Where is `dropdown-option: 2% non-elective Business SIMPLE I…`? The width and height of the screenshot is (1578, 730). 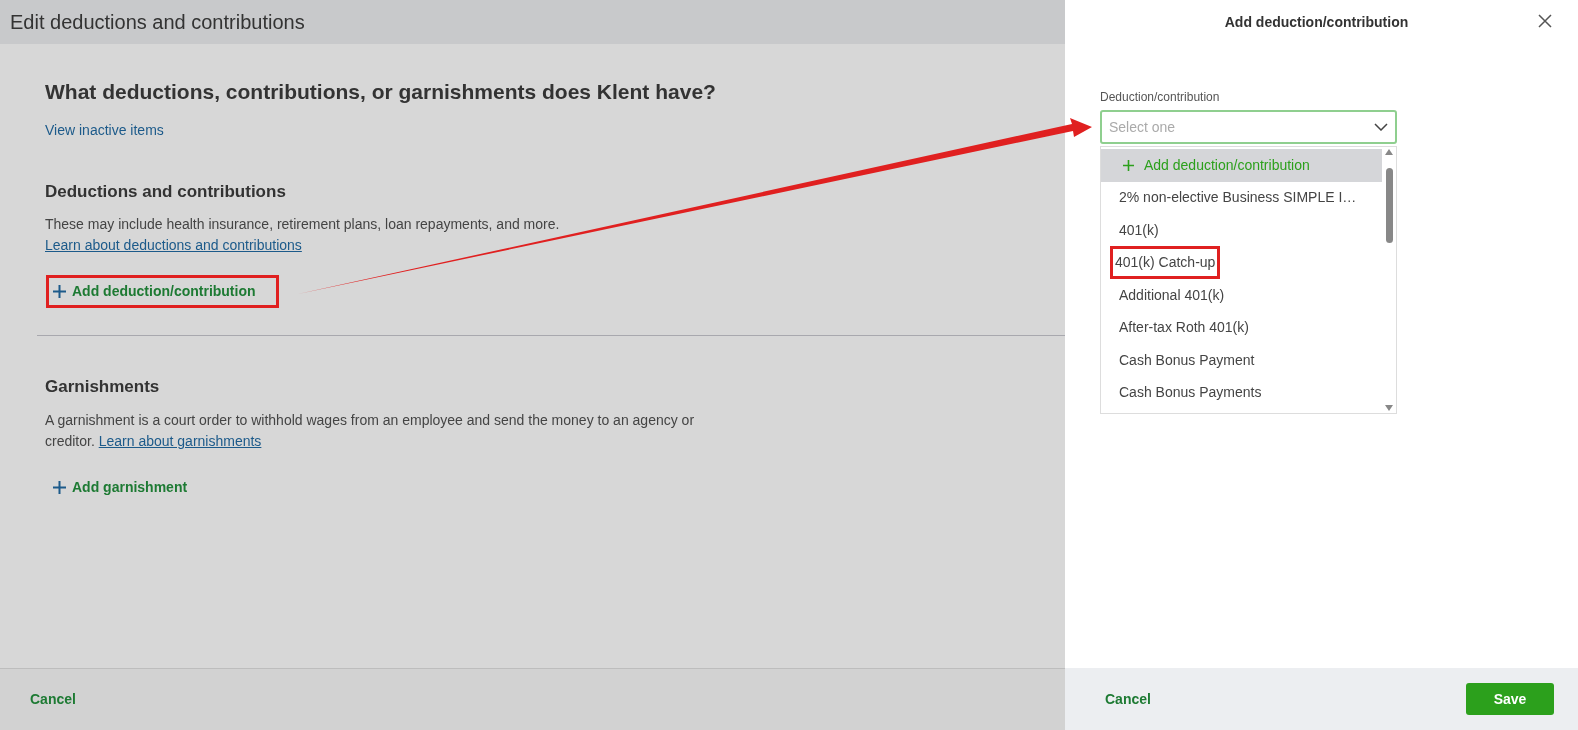 dropdown-option: 2% non-elective Business SIMPLE I… is located at coordinates (1241, 197).